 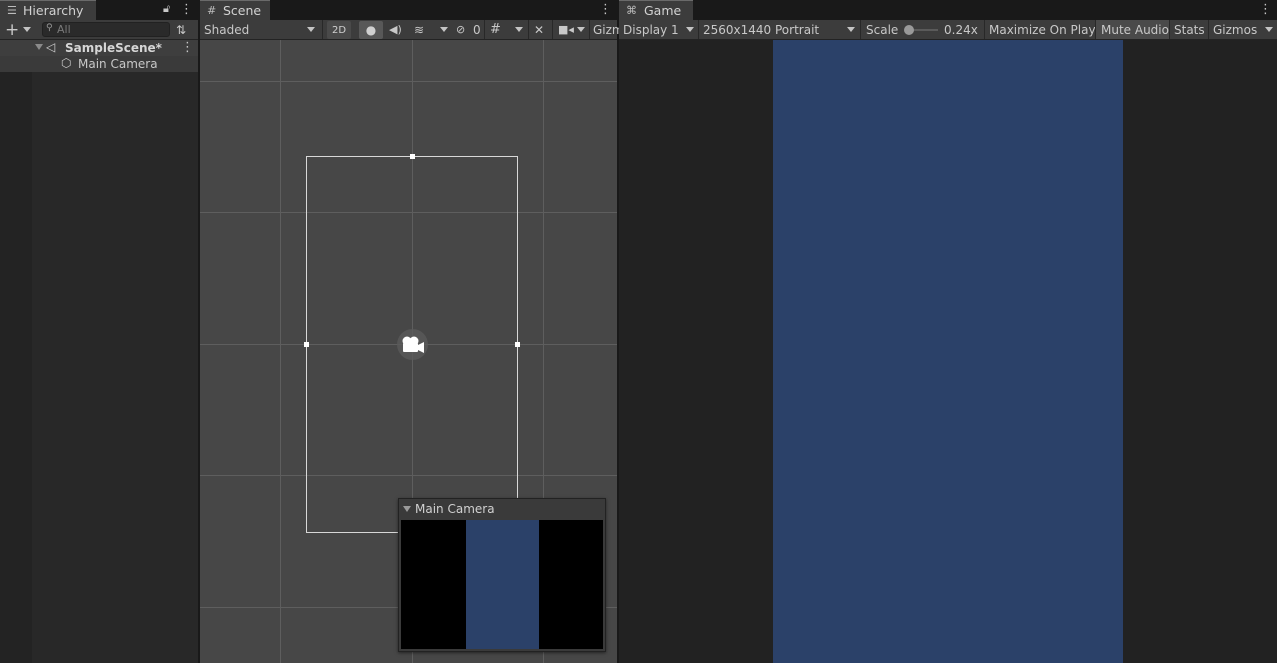 I want to click on scene-toolbar: Shaded 2D ● ◀) ≋ ⊘ 0 # ✕ ■◂ Gizm, so click(x=412, y=30).